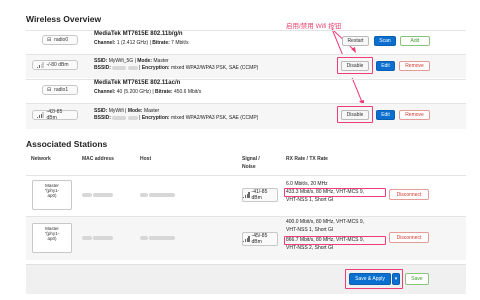 The width and height of the screenshot is (480, 300). I want to click on col-signal: Signal /, so click(251, 159).